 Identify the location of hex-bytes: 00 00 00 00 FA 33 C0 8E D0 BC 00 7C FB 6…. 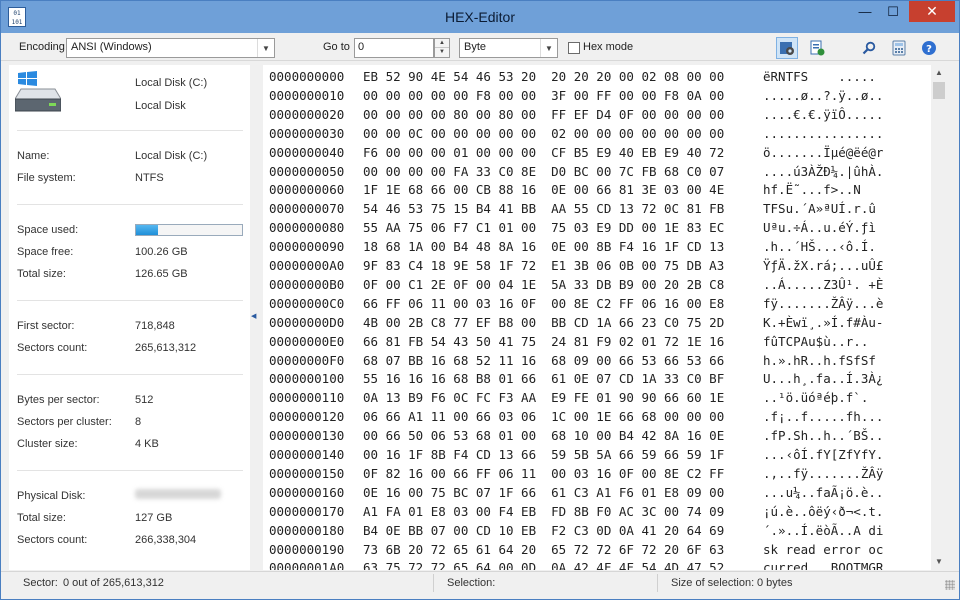
(543, 171).